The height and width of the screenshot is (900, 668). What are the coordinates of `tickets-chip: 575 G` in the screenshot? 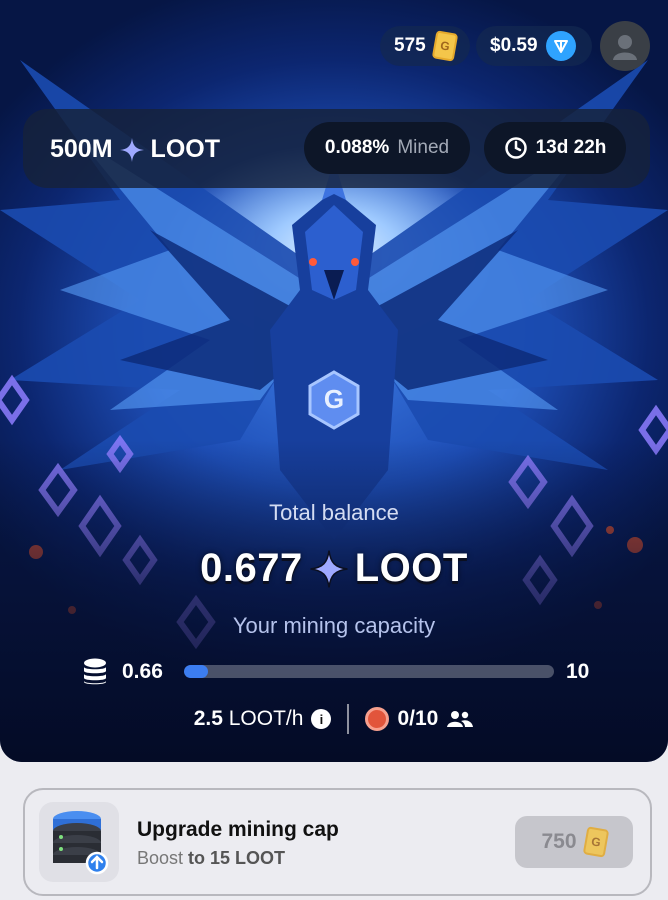 It's located at (425, 46).